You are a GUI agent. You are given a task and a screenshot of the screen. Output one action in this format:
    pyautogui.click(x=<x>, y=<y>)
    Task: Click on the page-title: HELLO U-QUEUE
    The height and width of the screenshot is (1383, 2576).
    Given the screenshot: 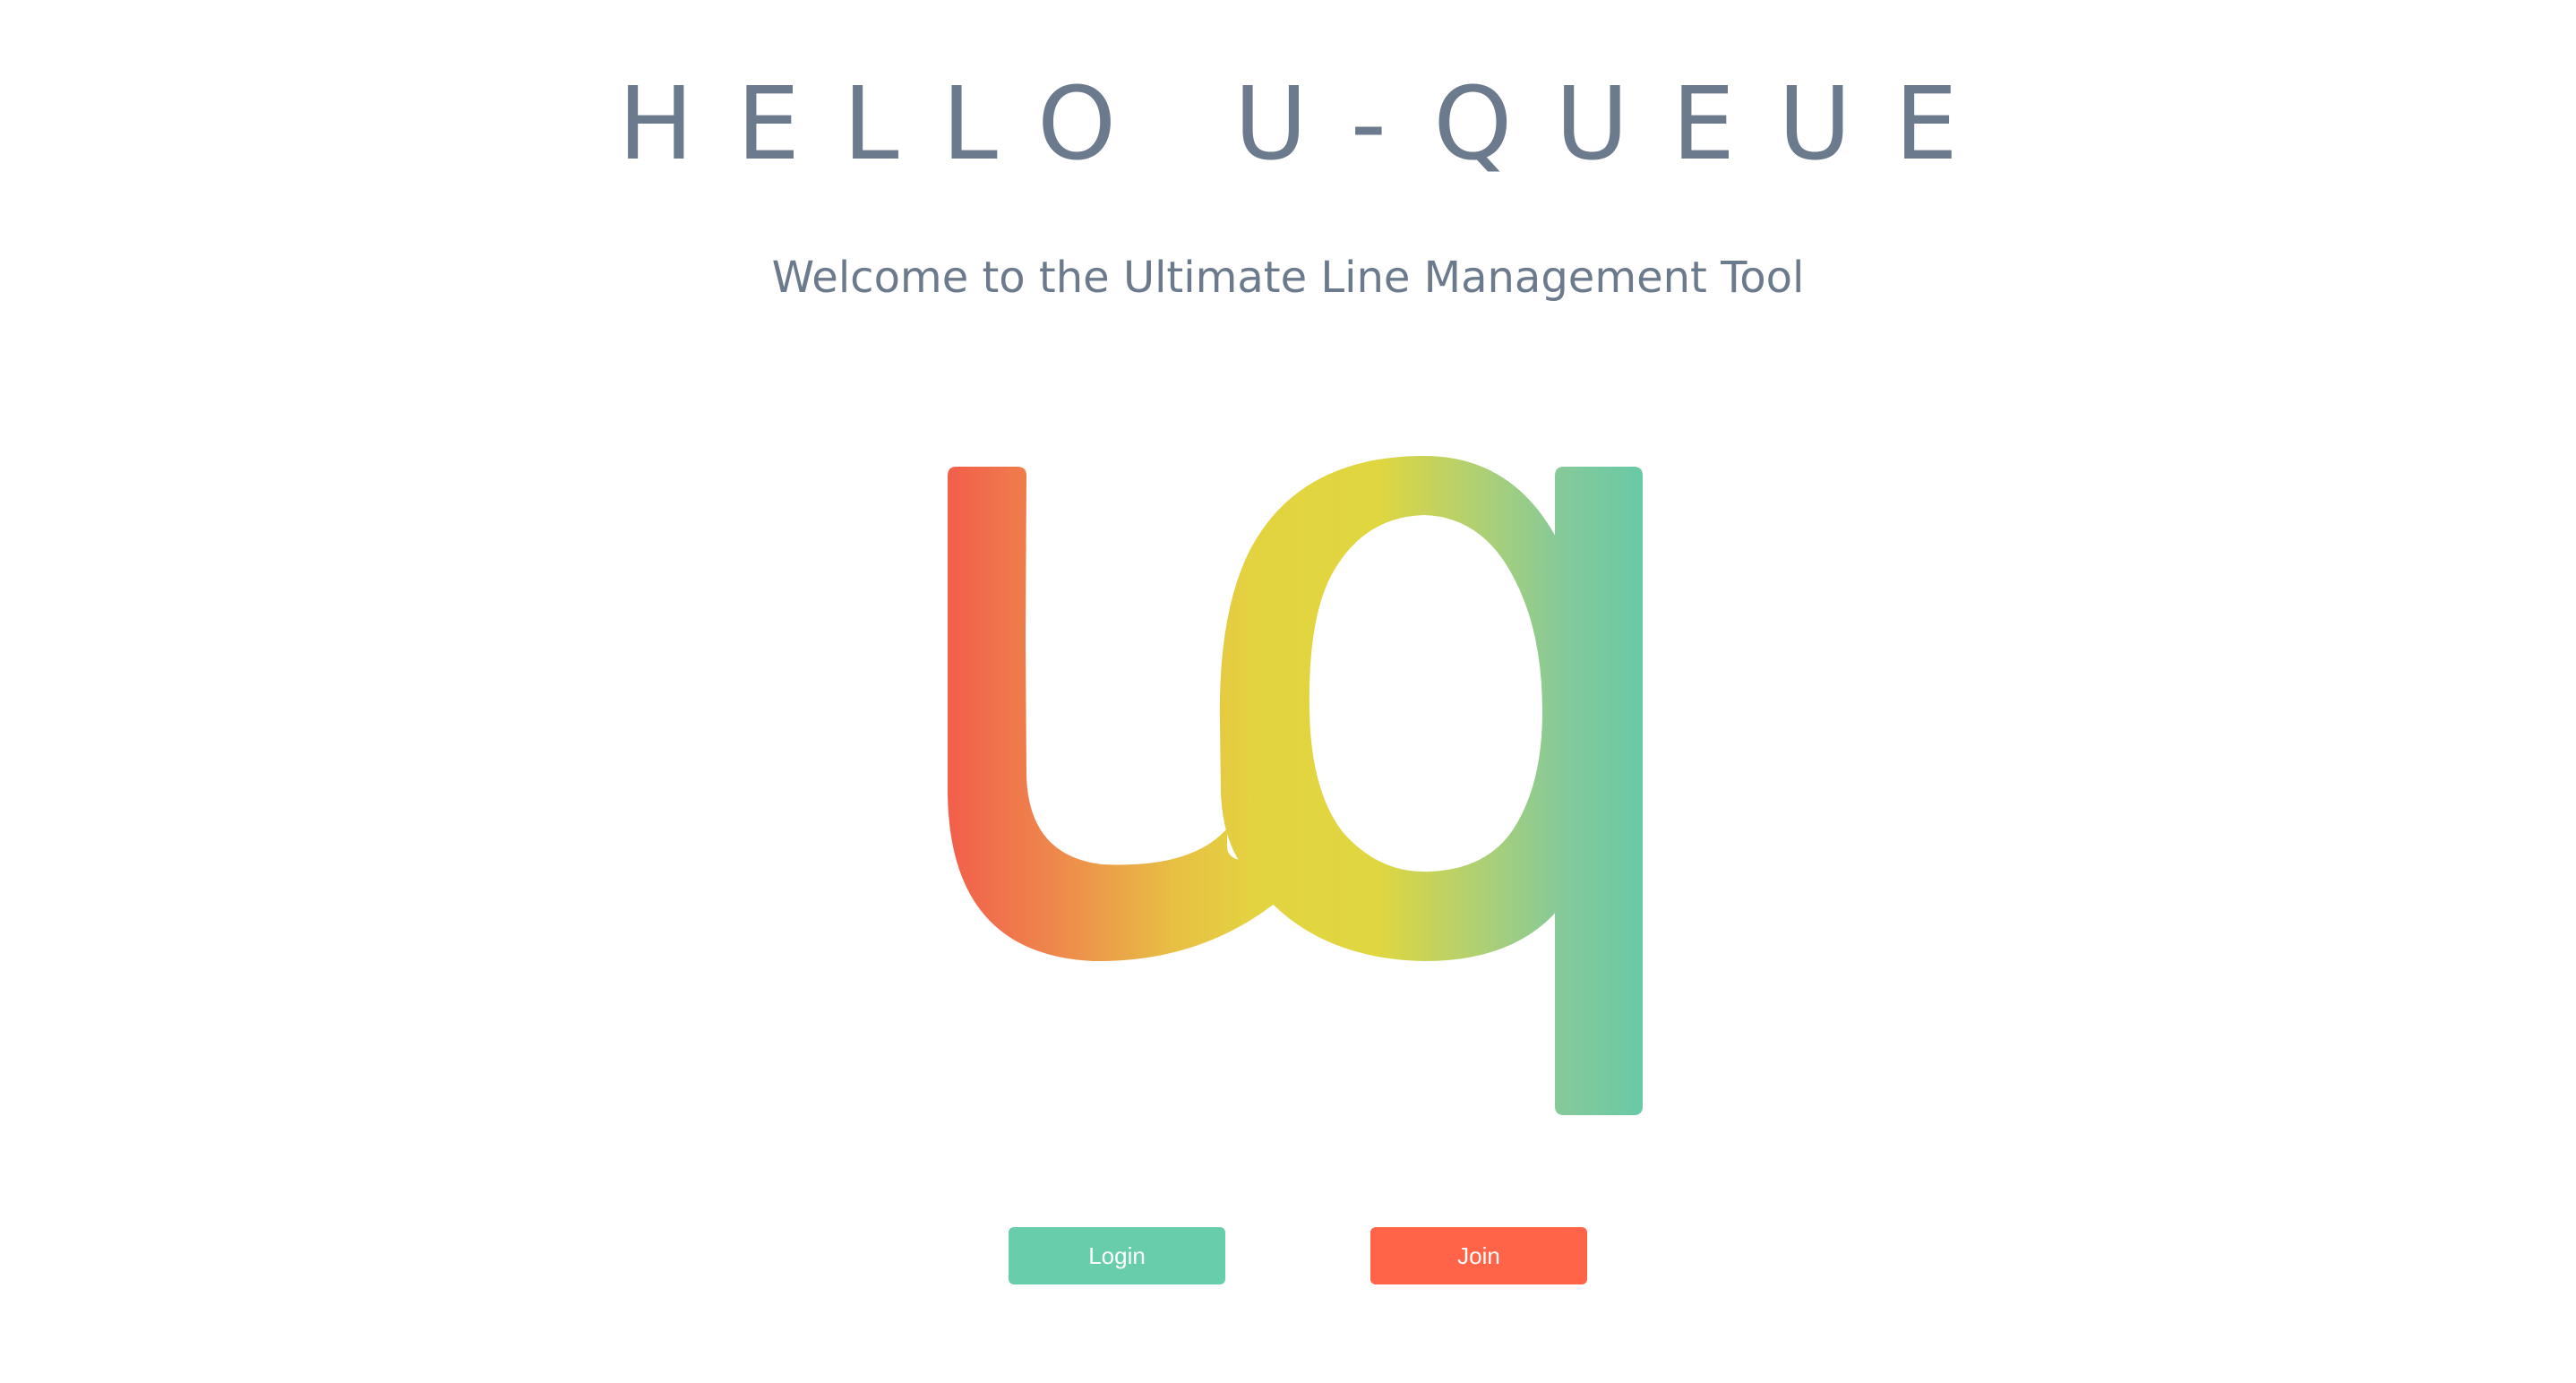 What is the action you would take?
    pyautogui.click(x=1309, y=124)
    